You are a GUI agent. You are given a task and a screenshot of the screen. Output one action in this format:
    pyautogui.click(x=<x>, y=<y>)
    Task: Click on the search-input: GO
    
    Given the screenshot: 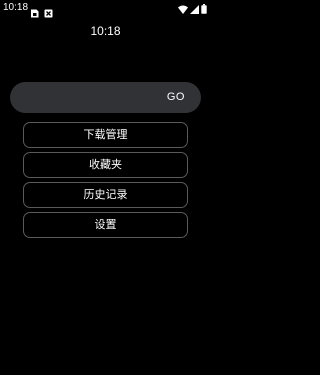 What is the action you would take?
    pyautogui.click(x=105, y=97)
    